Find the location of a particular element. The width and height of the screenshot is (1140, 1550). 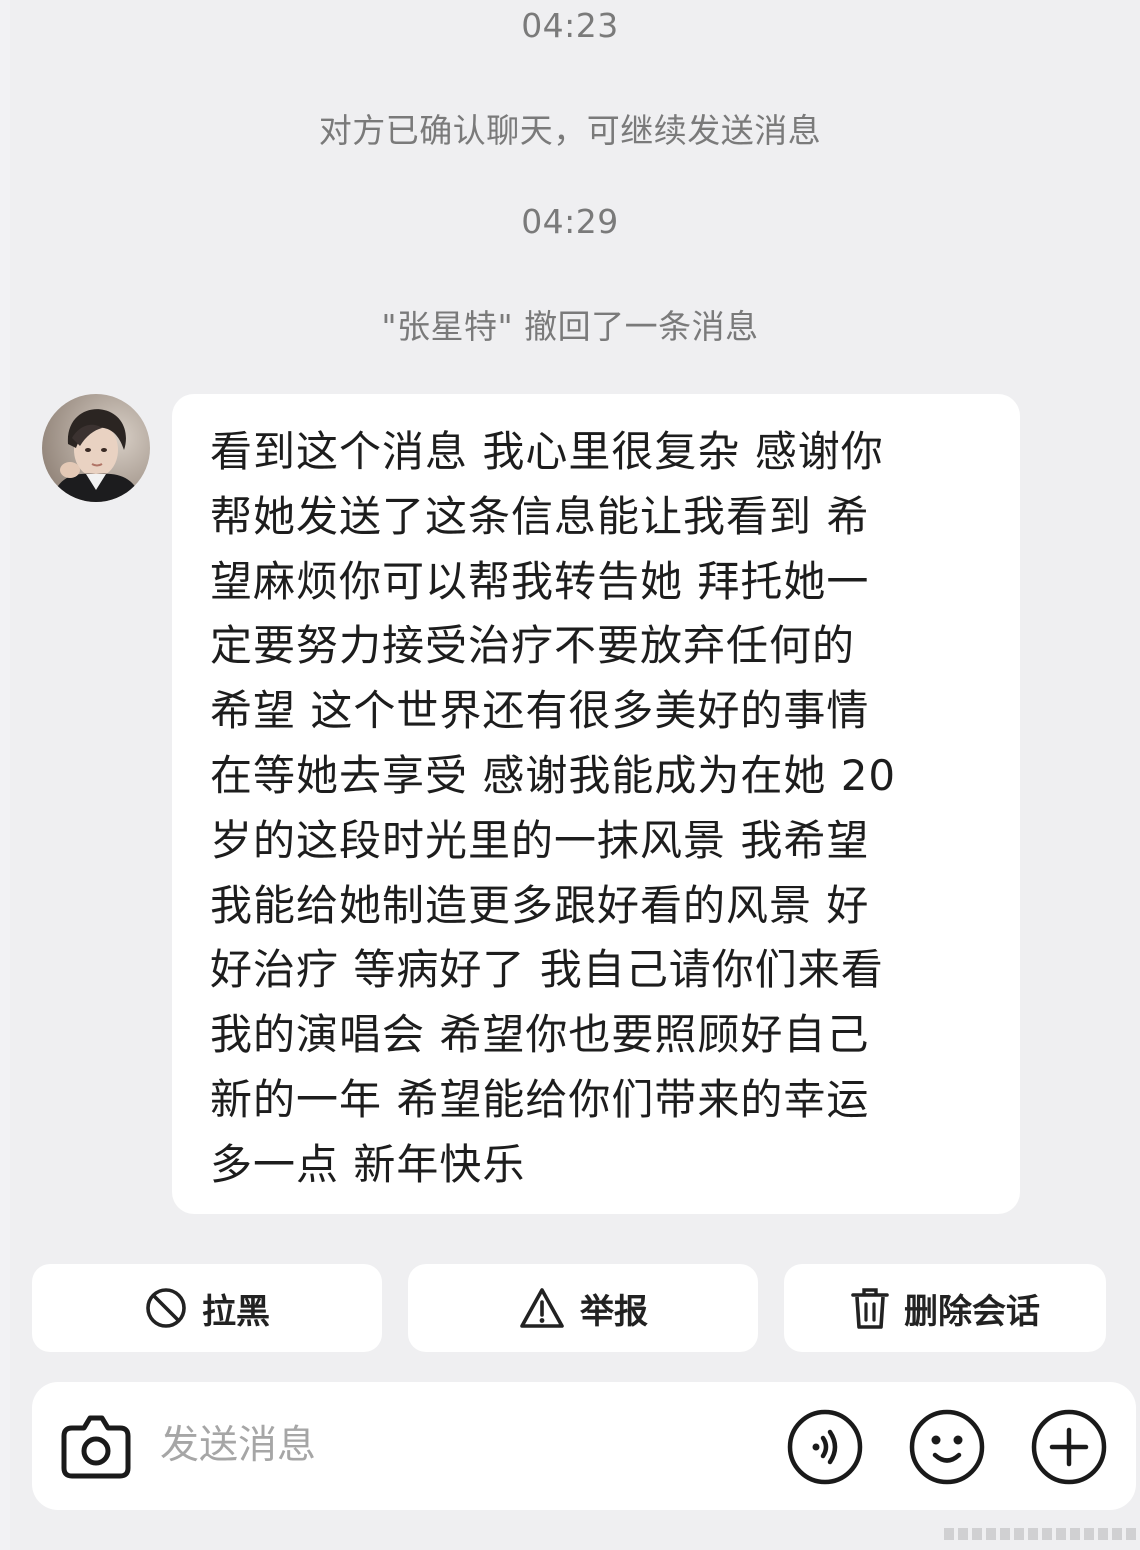

recall-notice: "张星特" 撤回了一条消息 is located at coordinates (570, 326).